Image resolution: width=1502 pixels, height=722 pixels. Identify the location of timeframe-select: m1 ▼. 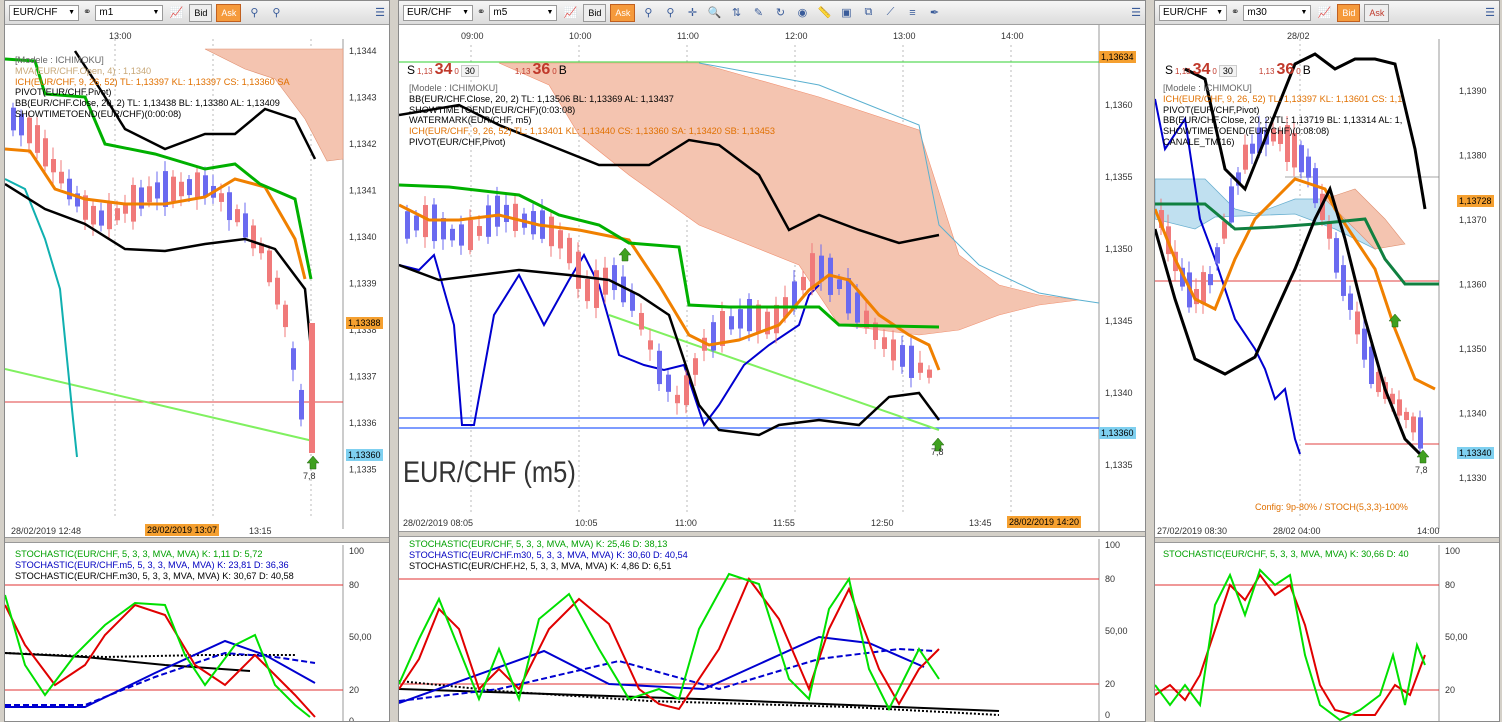
(129, 12).